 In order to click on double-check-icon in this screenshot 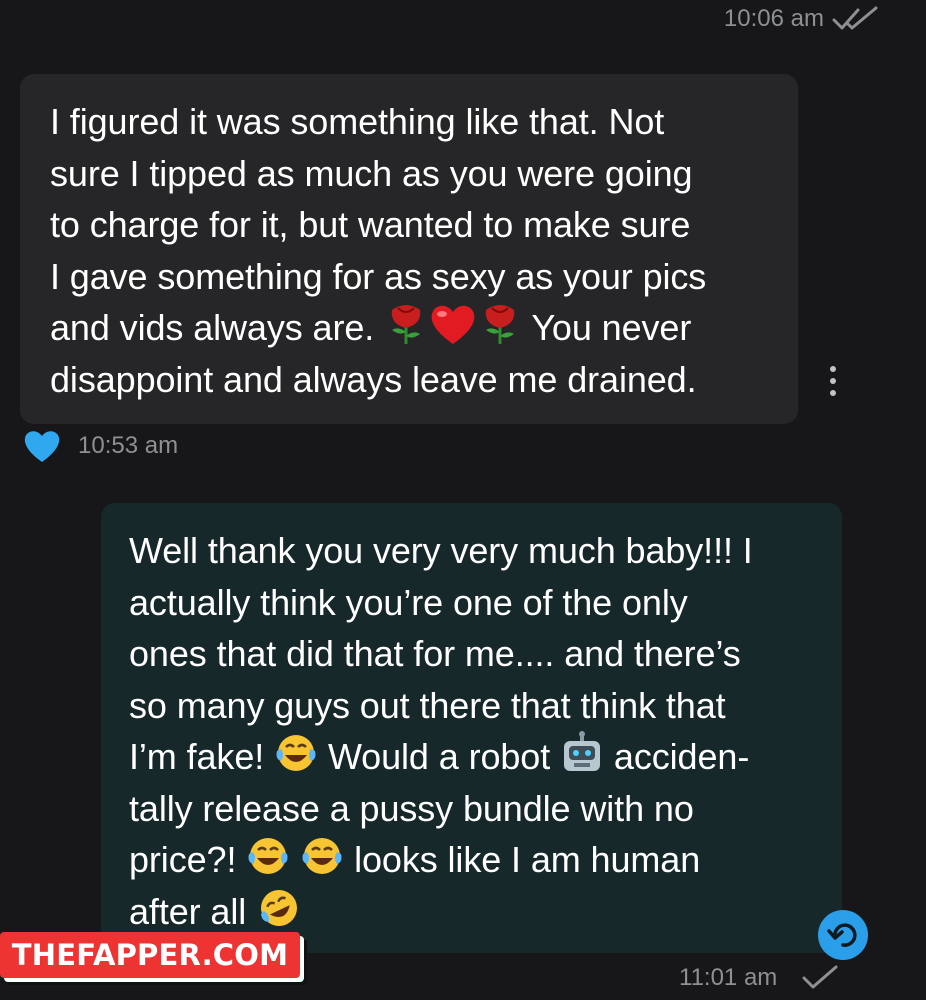, I will do `click(855, 18)`.